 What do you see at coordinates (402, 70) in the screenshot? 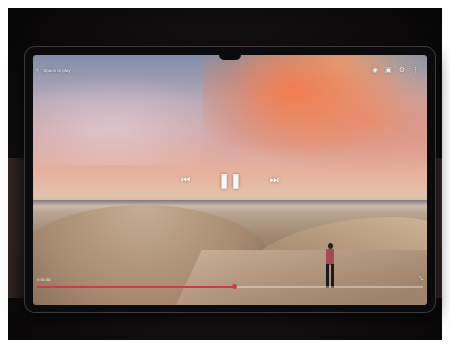
I see `settings-icon: ⚙` at bounding box center [402, 70].